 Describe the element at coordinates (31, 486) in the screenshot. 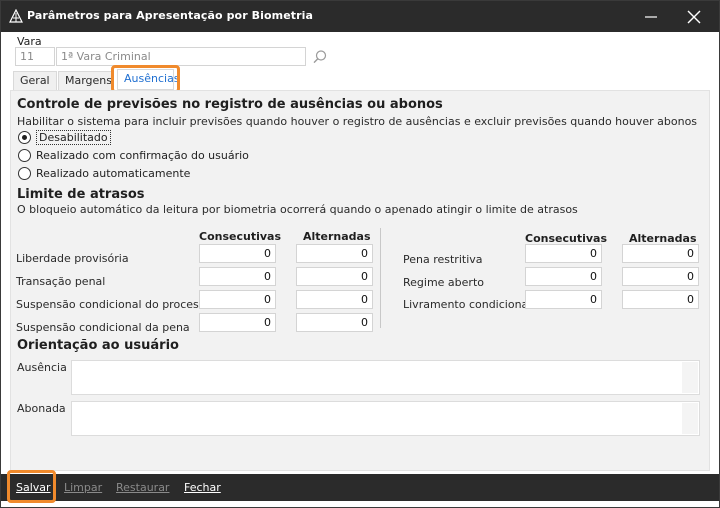

I see `salvar-highlight` at that location.